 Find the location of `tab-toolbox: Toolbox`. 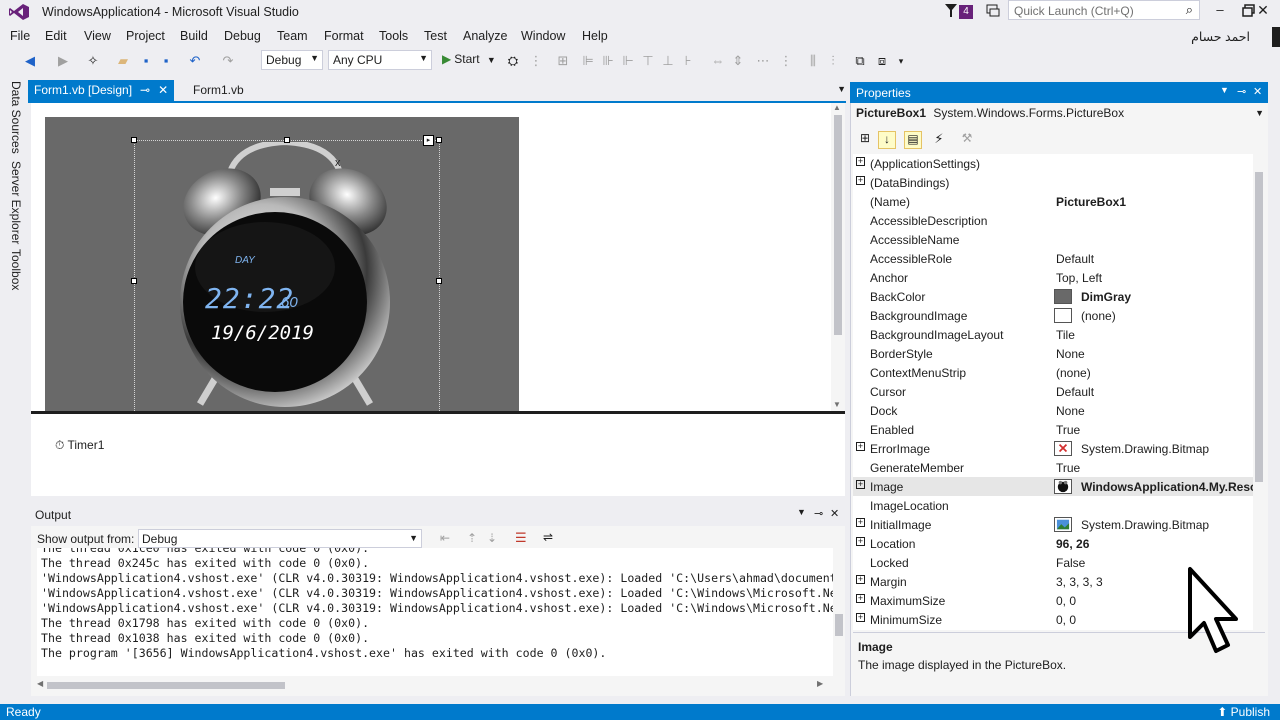

tab-toolbox: Toolbox is located at coordinates (16, 269).